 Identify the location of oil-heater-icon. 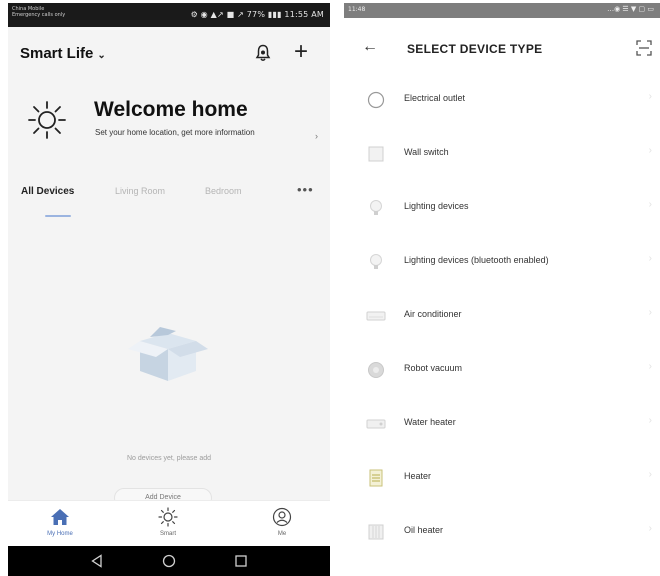
(376, 532).